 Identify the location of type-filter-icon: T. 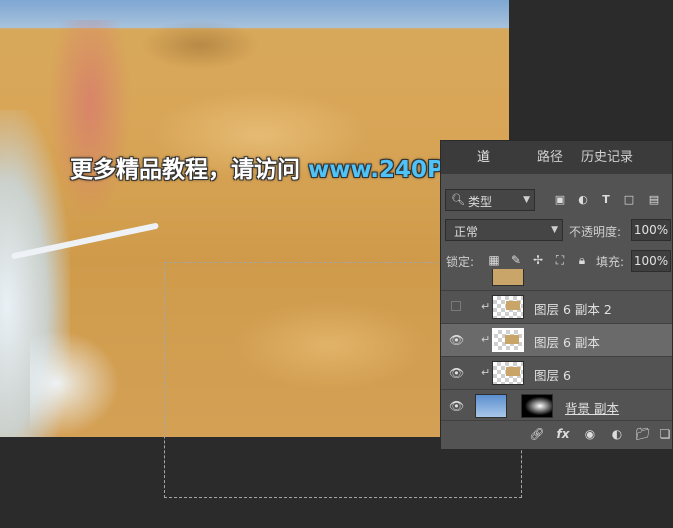
(606, 200).